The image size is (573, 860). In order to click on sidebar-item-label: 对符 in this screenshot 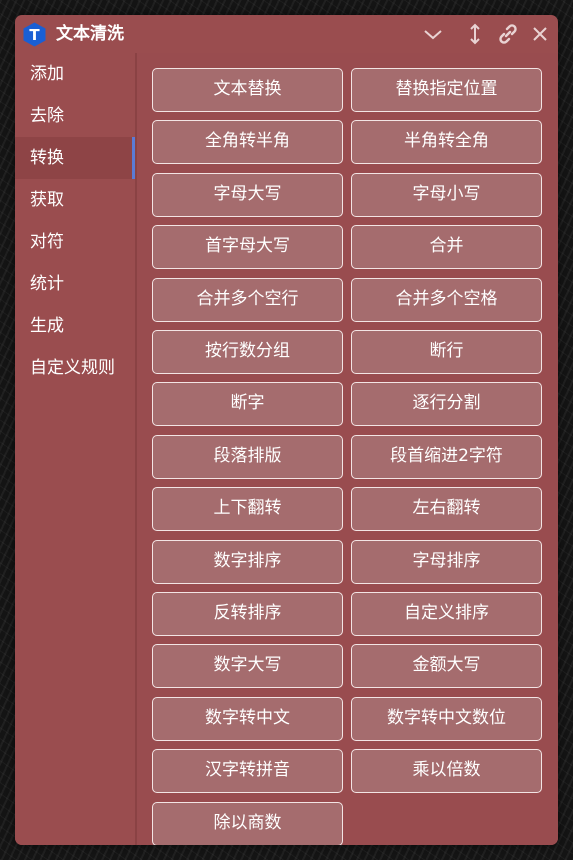, I will do `click(47, 242)`.